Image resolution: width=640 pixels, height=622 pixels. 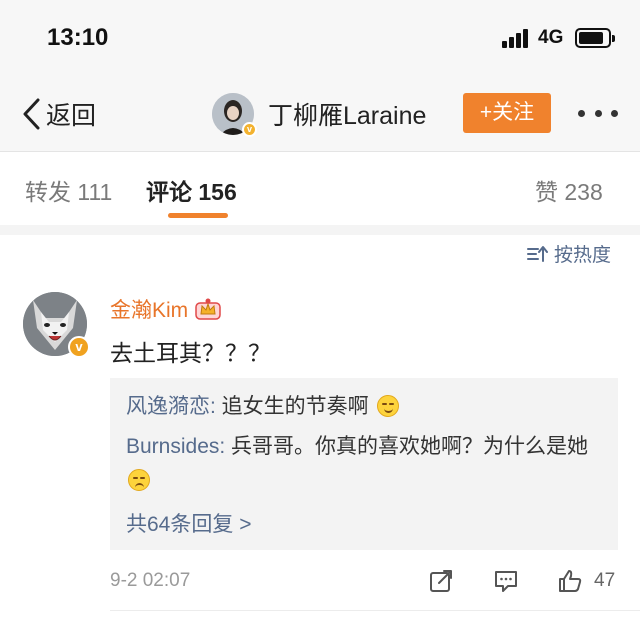 I want to click on sad-emoji-icon, so click(x=139, y=480).